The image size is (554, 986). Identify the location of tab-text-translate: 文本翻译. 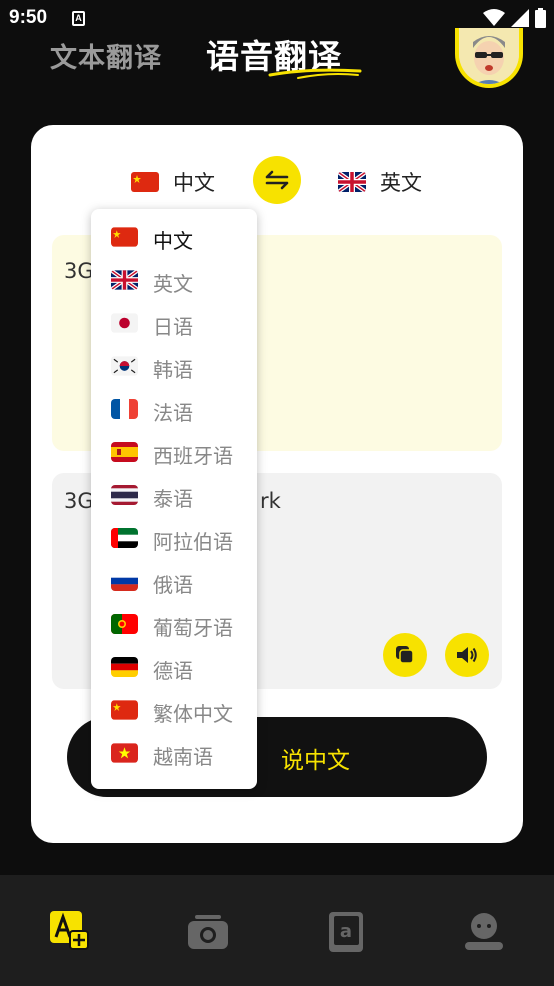
(106, 55).